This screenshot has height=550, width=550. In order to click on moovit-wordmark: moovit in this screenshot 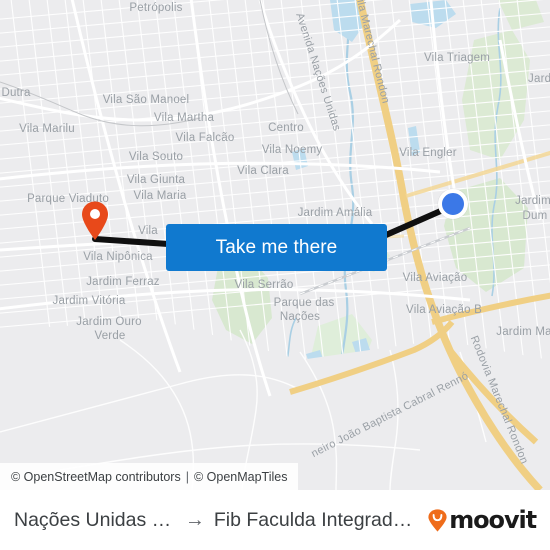, I will do `click(493, 520)`.